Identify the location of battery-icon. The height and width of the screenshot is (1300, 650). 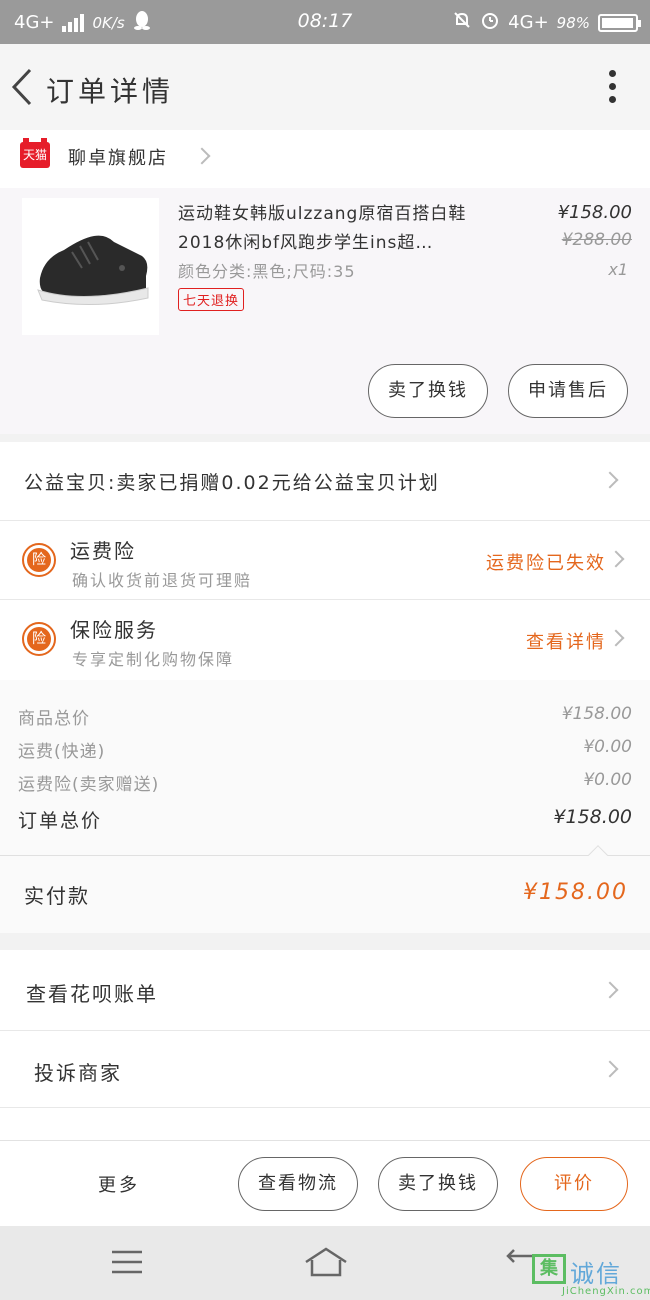
(619, 22).